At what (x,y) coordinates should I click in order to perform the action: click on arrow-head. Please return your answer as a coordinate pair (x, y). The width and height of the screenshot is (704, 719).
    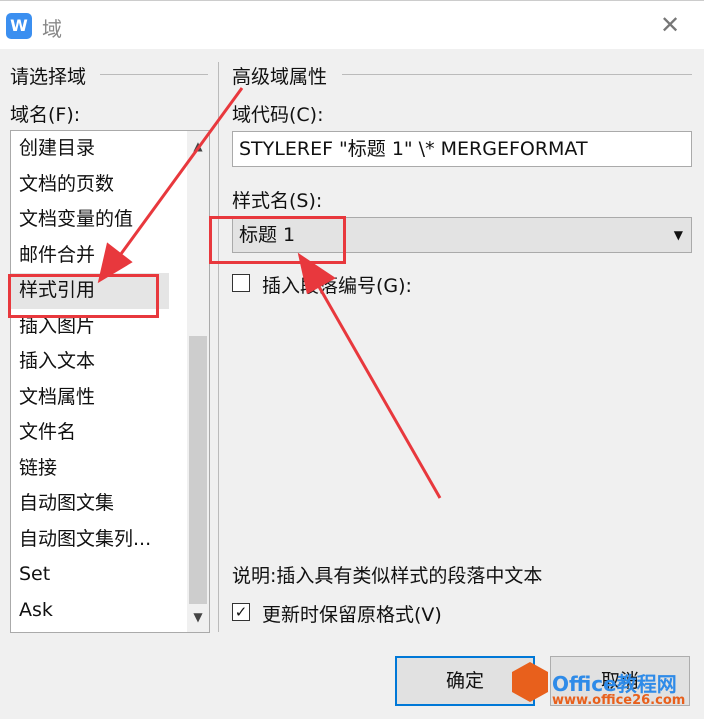
    Looking at the image, I should click on (316, 273).